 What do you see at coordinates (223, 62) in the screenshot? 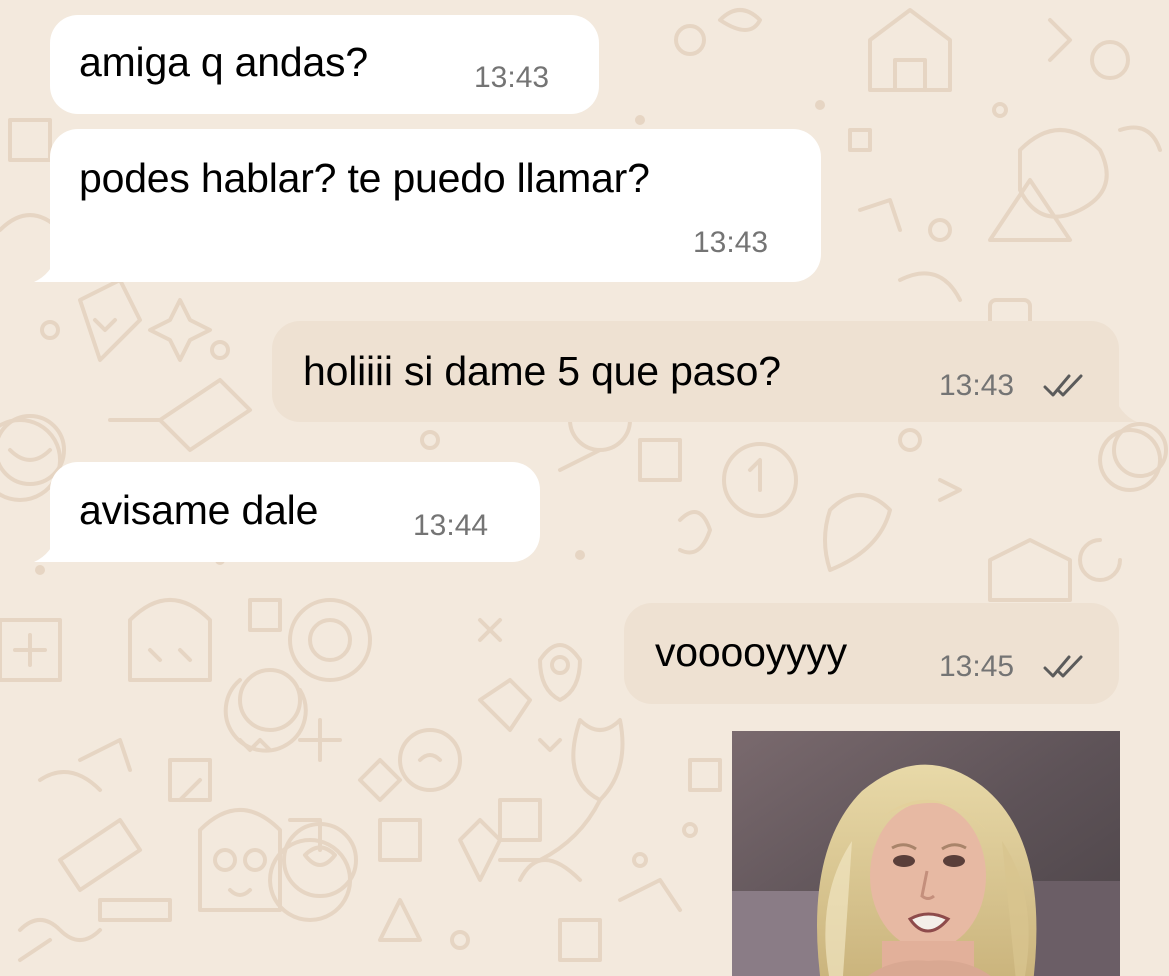
I see `message-text: amiga q andas?` at bounding box center [223, 62].